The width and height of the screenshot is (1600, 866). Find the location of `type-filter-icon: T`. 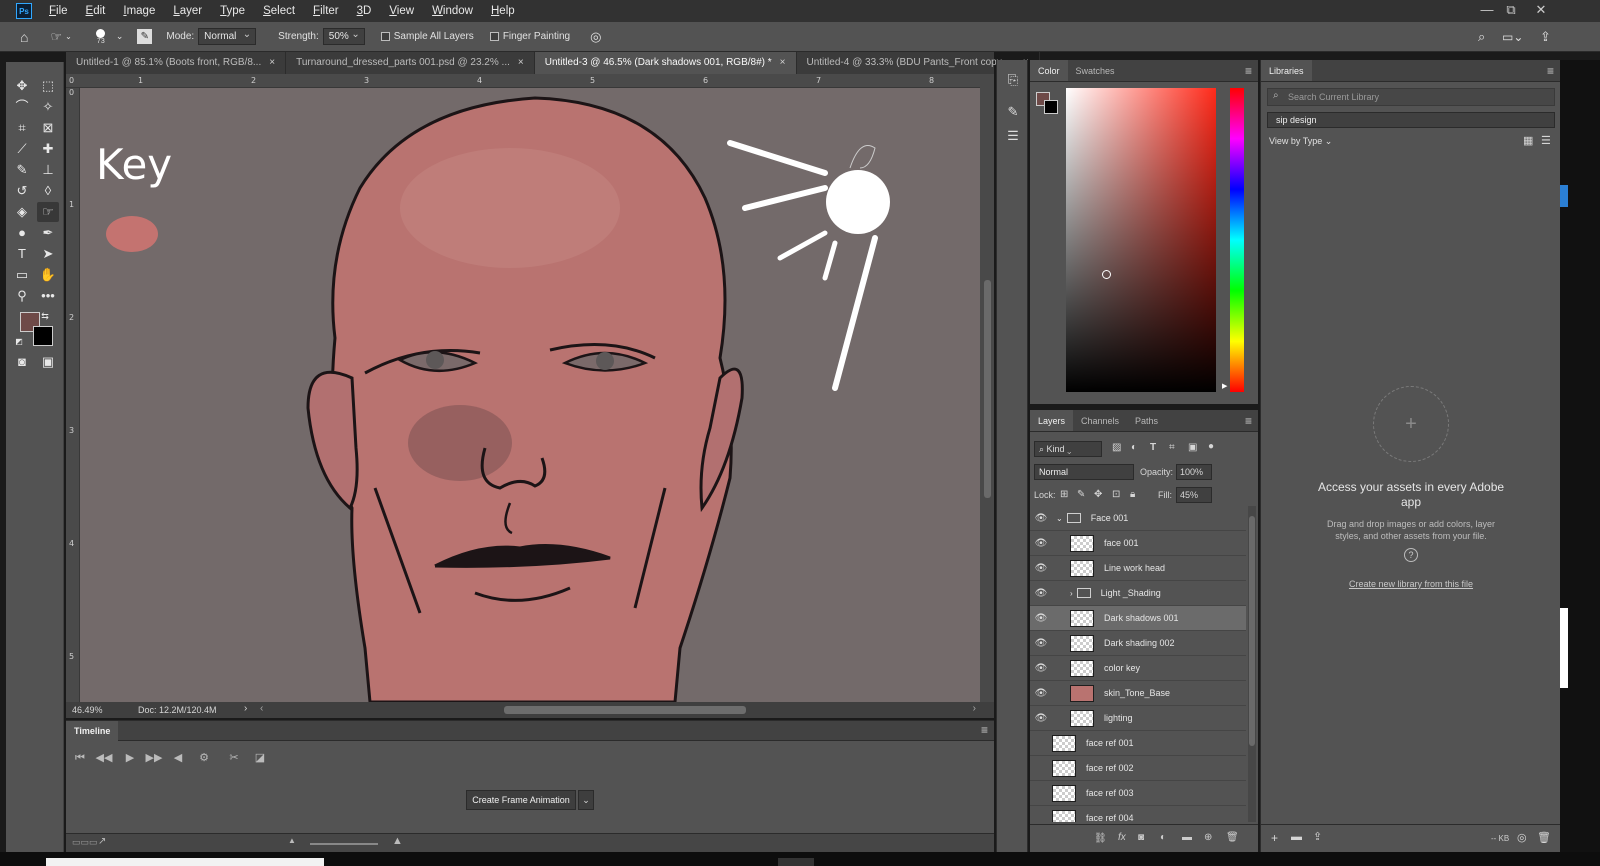

type-filter-icon: T is located at coordinates (1153, 447).